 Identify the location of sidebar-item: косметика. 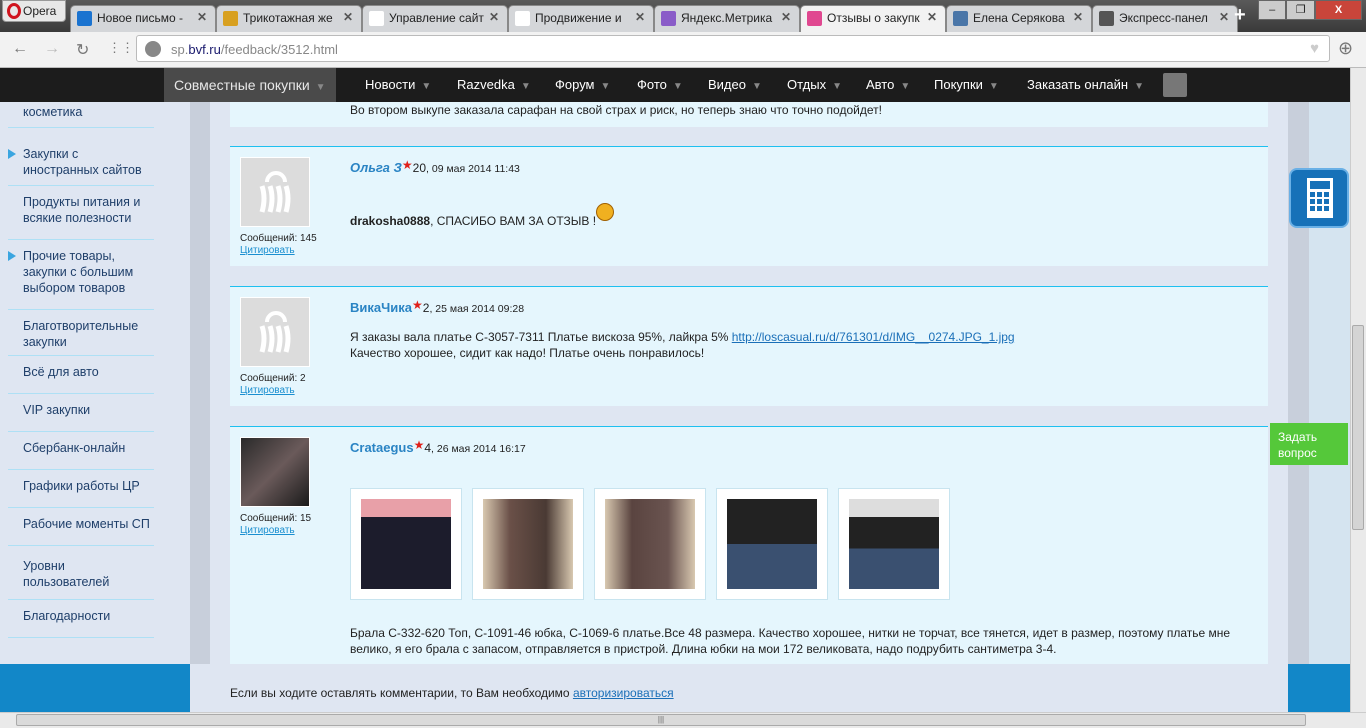
(81, 116).